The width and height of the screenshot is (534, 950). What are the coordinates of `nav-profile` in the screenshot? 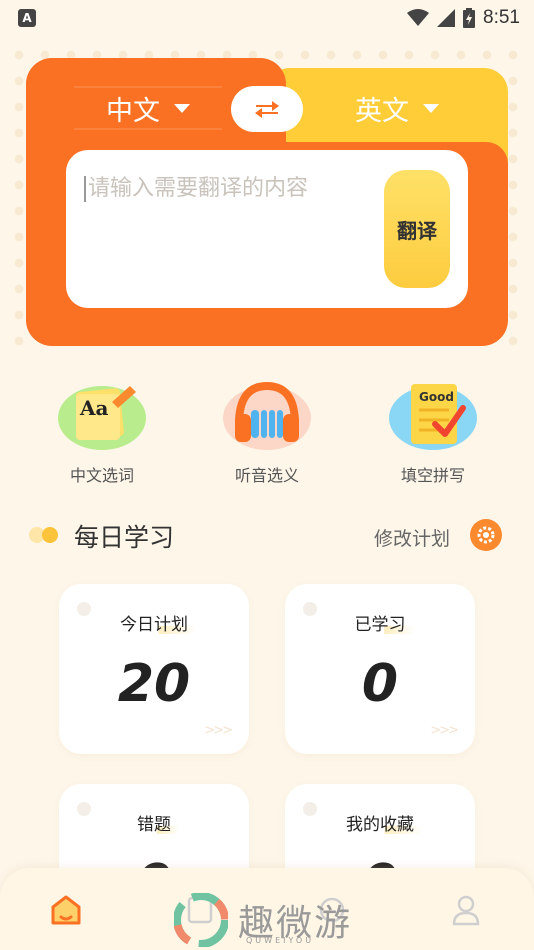 It's located at (466, 910).